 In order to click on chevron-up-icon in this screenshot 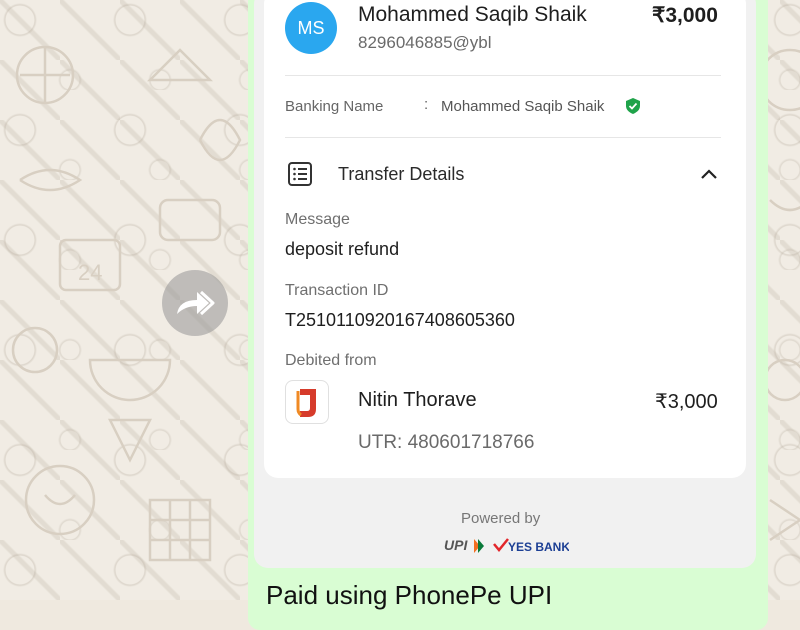, I will do `click(709, 174)`.